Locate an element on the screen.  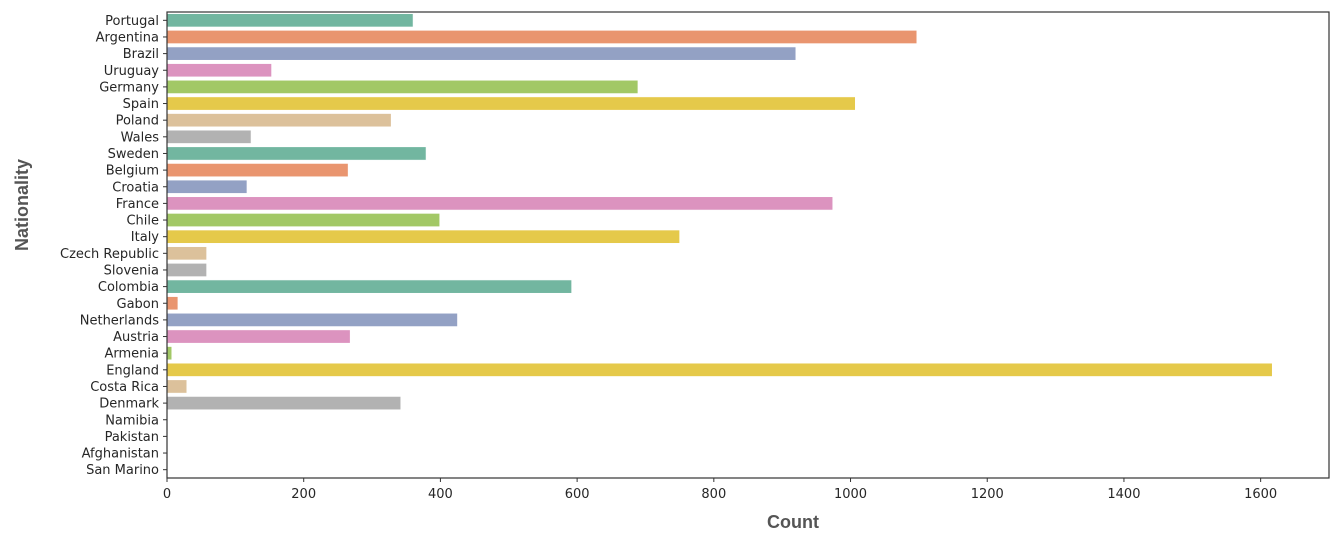
x-tick-label: 0 is located at coordinates (167, 494).